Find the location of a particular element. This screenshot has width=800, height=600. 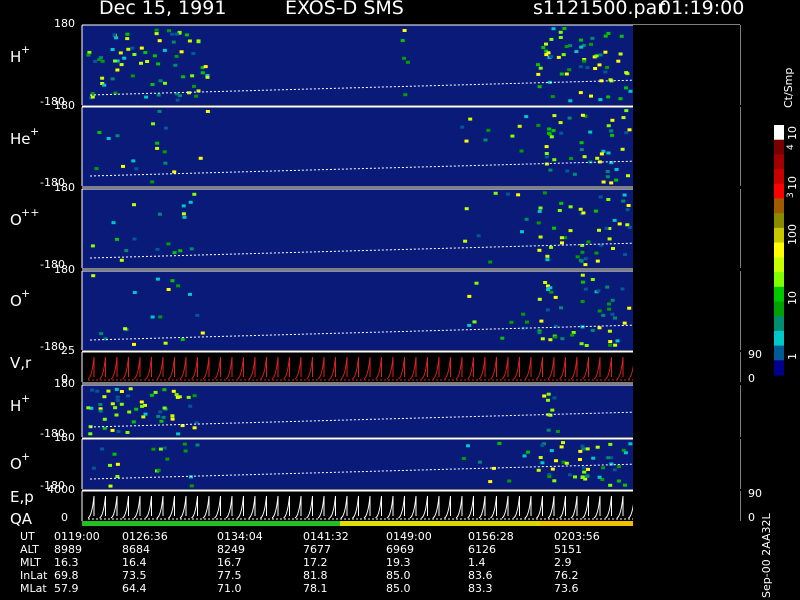

ephemeris-value: 83.6 is located at coordinates (480, 575).